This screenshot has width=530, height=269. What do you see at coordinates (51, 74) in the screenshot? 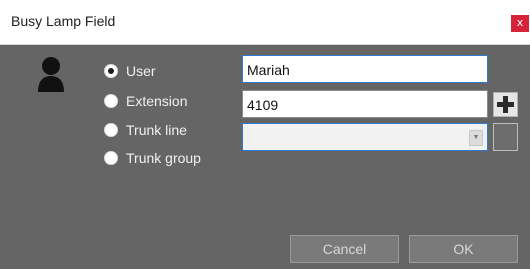
I see `user-icon` at bounding box center [51, 74].